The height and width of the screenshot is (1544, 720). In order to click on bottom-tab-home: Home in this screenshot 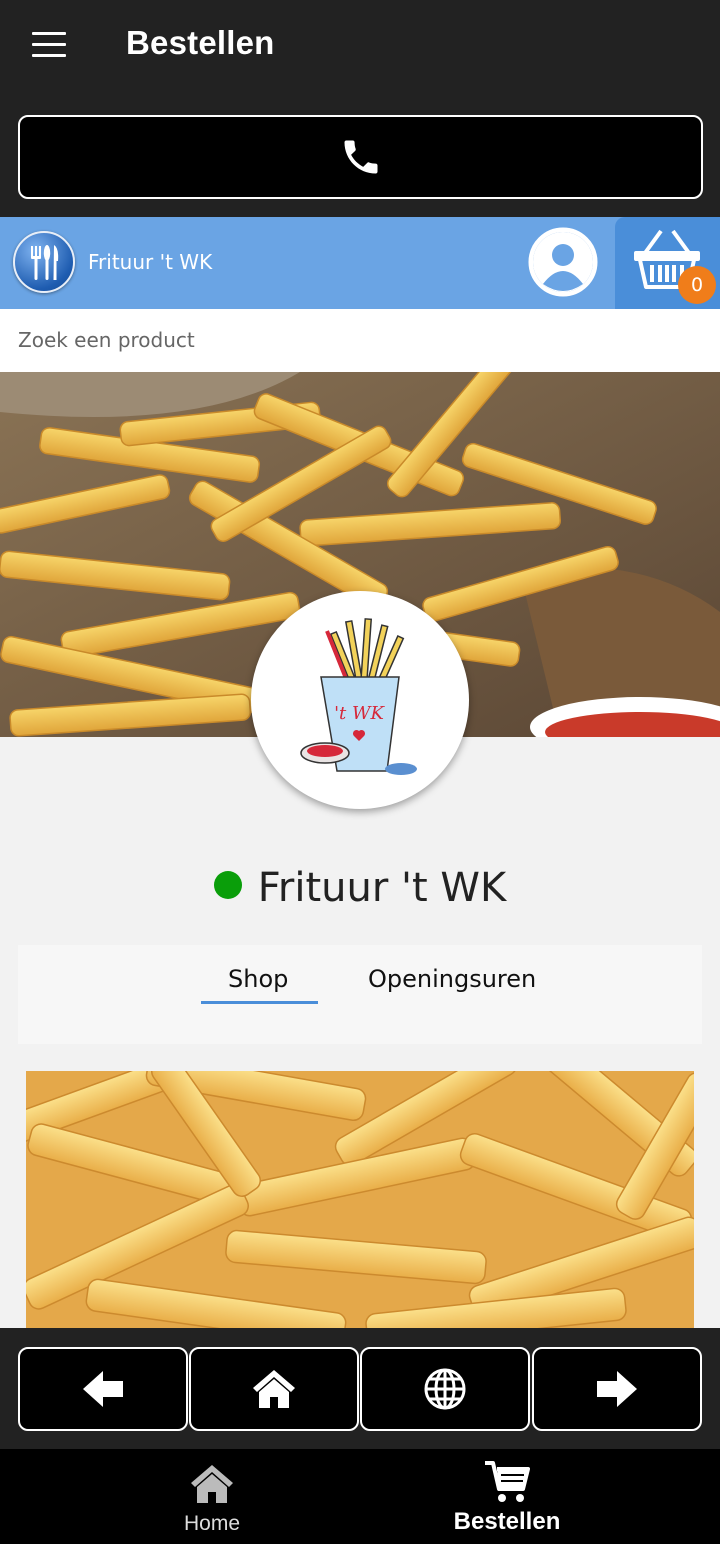, I will do `click(212, 1496)`.